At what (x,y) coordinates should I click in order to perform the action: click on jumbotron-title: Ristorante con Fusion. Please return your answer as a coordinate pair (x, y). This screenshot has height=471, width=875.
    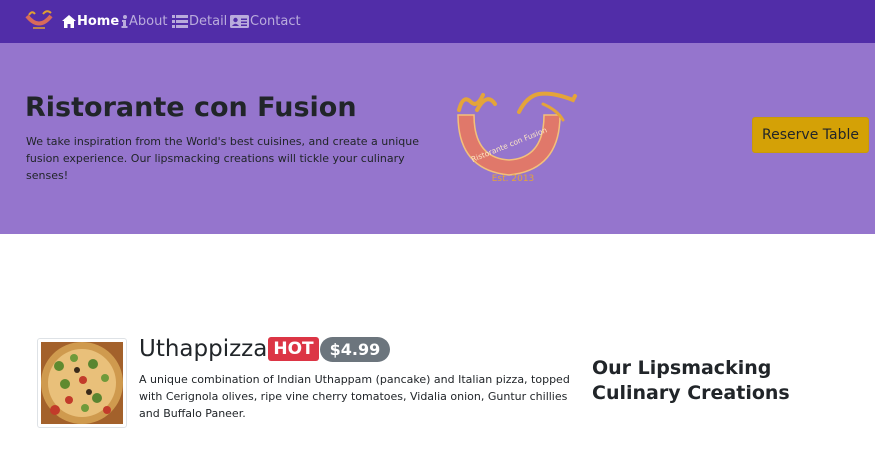
    Looking at the image, I should click on (191, 107).